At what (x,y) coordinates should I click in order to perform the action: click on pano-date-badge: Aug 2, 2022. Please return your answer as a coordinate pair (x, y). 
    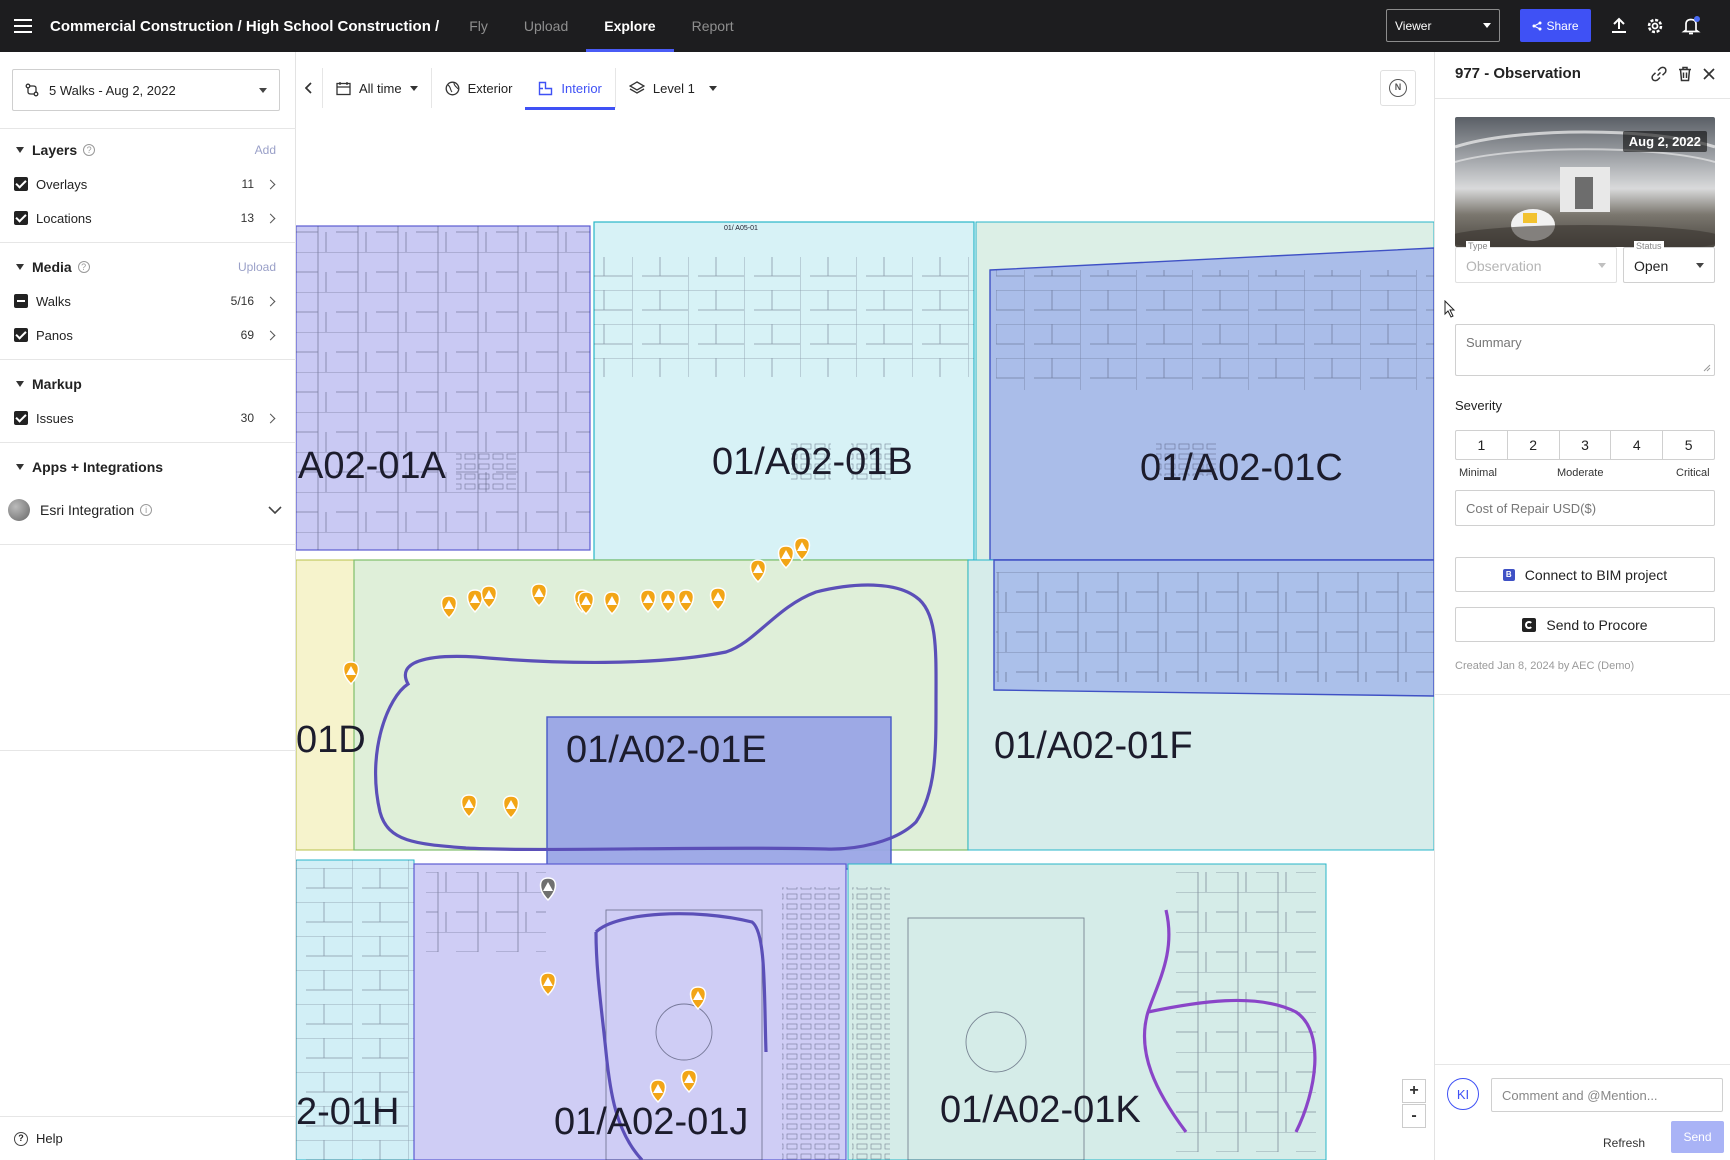
    Looking at the image, I should click on (1664, 141).